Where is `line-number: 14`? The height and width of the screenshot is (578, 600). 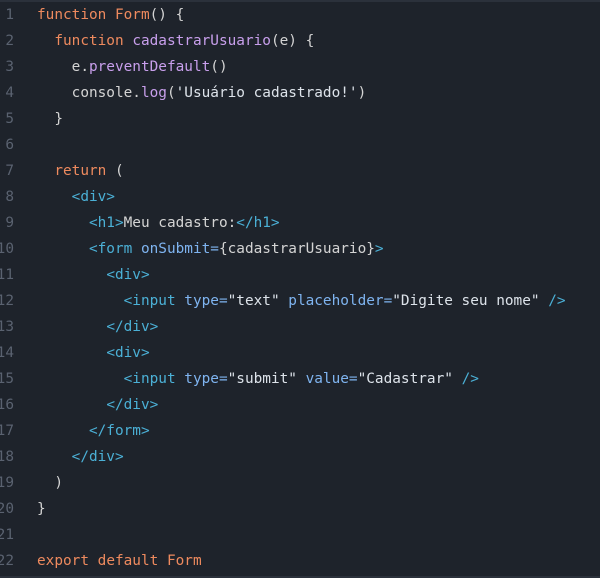 line-number: 14 is located at coordinates (7, 353).